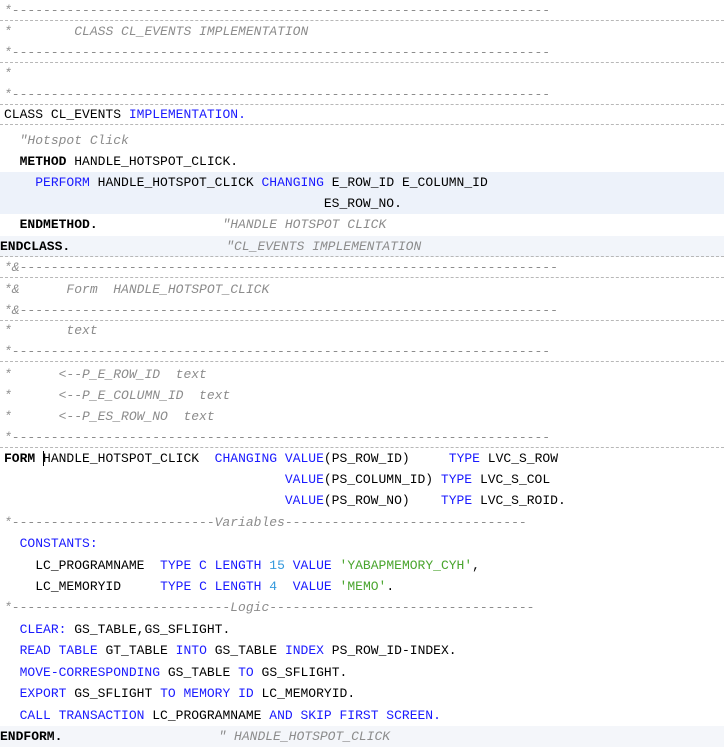 The height and width of the screenshot is (750, 724). What do you see at coordinates (137, 289) in the screenshot?
I see `comment-form-title: *& Form HANDLE_HOTSPOT_CLICK` at bounding box center [137, 289].